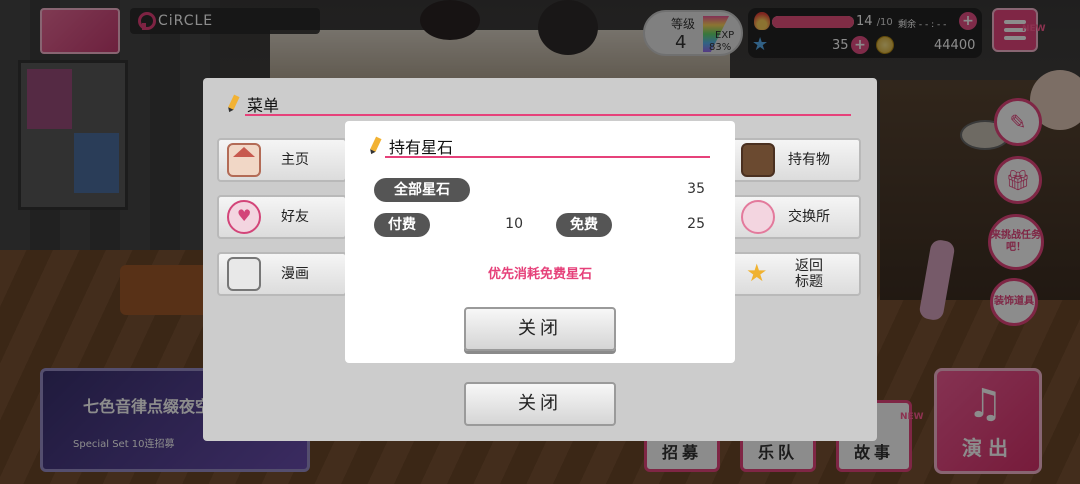 The image size is (1080, 484). I want to click on total-stones-badge: 全部星石, so click(422, 190).